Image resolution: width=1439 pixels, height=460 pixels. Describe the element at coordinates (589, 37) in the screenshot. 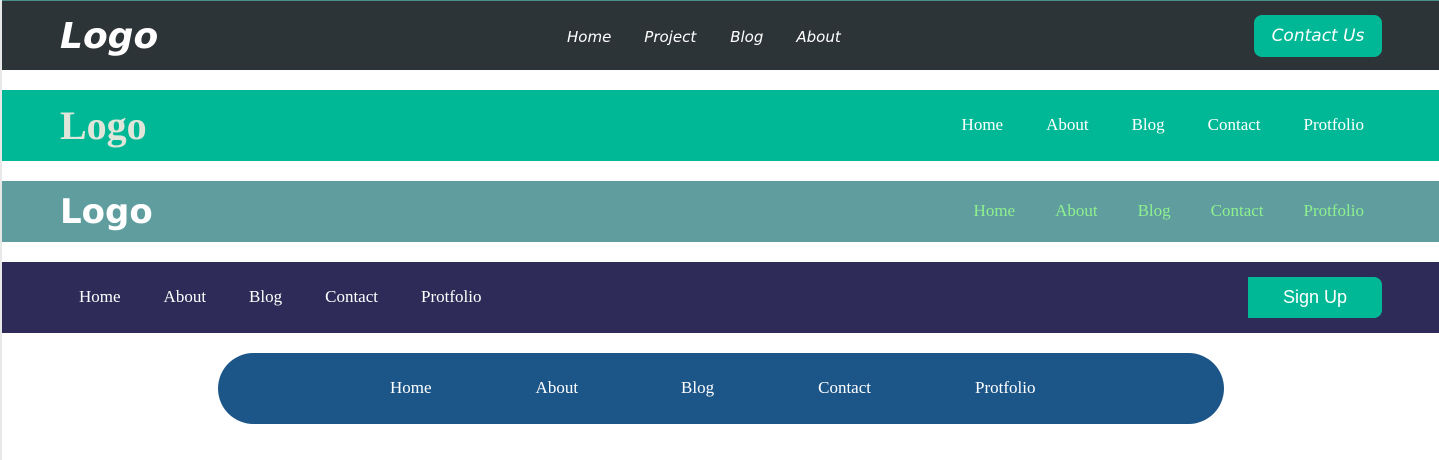

I see `nav1-link-home: Home` at that location.